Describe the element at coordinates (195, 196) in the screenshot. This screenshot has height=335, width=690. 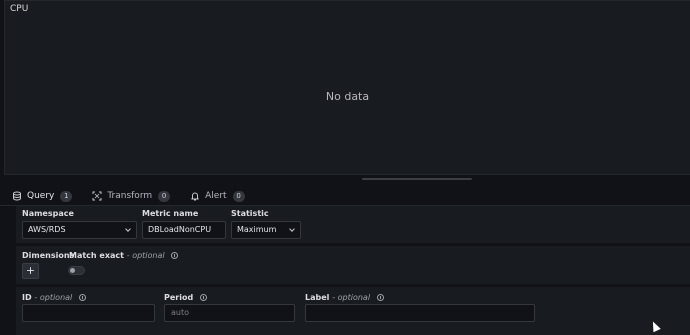
I see `bell-icon` at that location.